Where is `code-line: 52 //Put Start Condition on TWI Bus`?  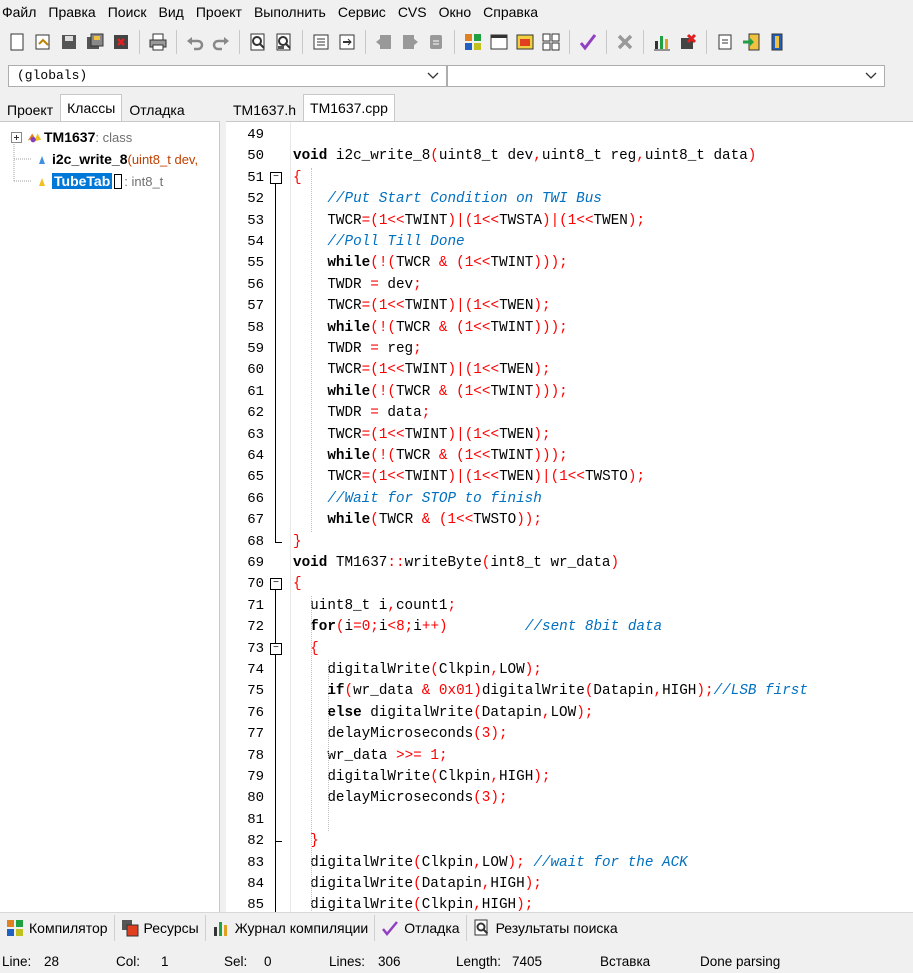 code-line: 52 //Put Start Condition on TWI Bus is located at coordinates (569, 200).